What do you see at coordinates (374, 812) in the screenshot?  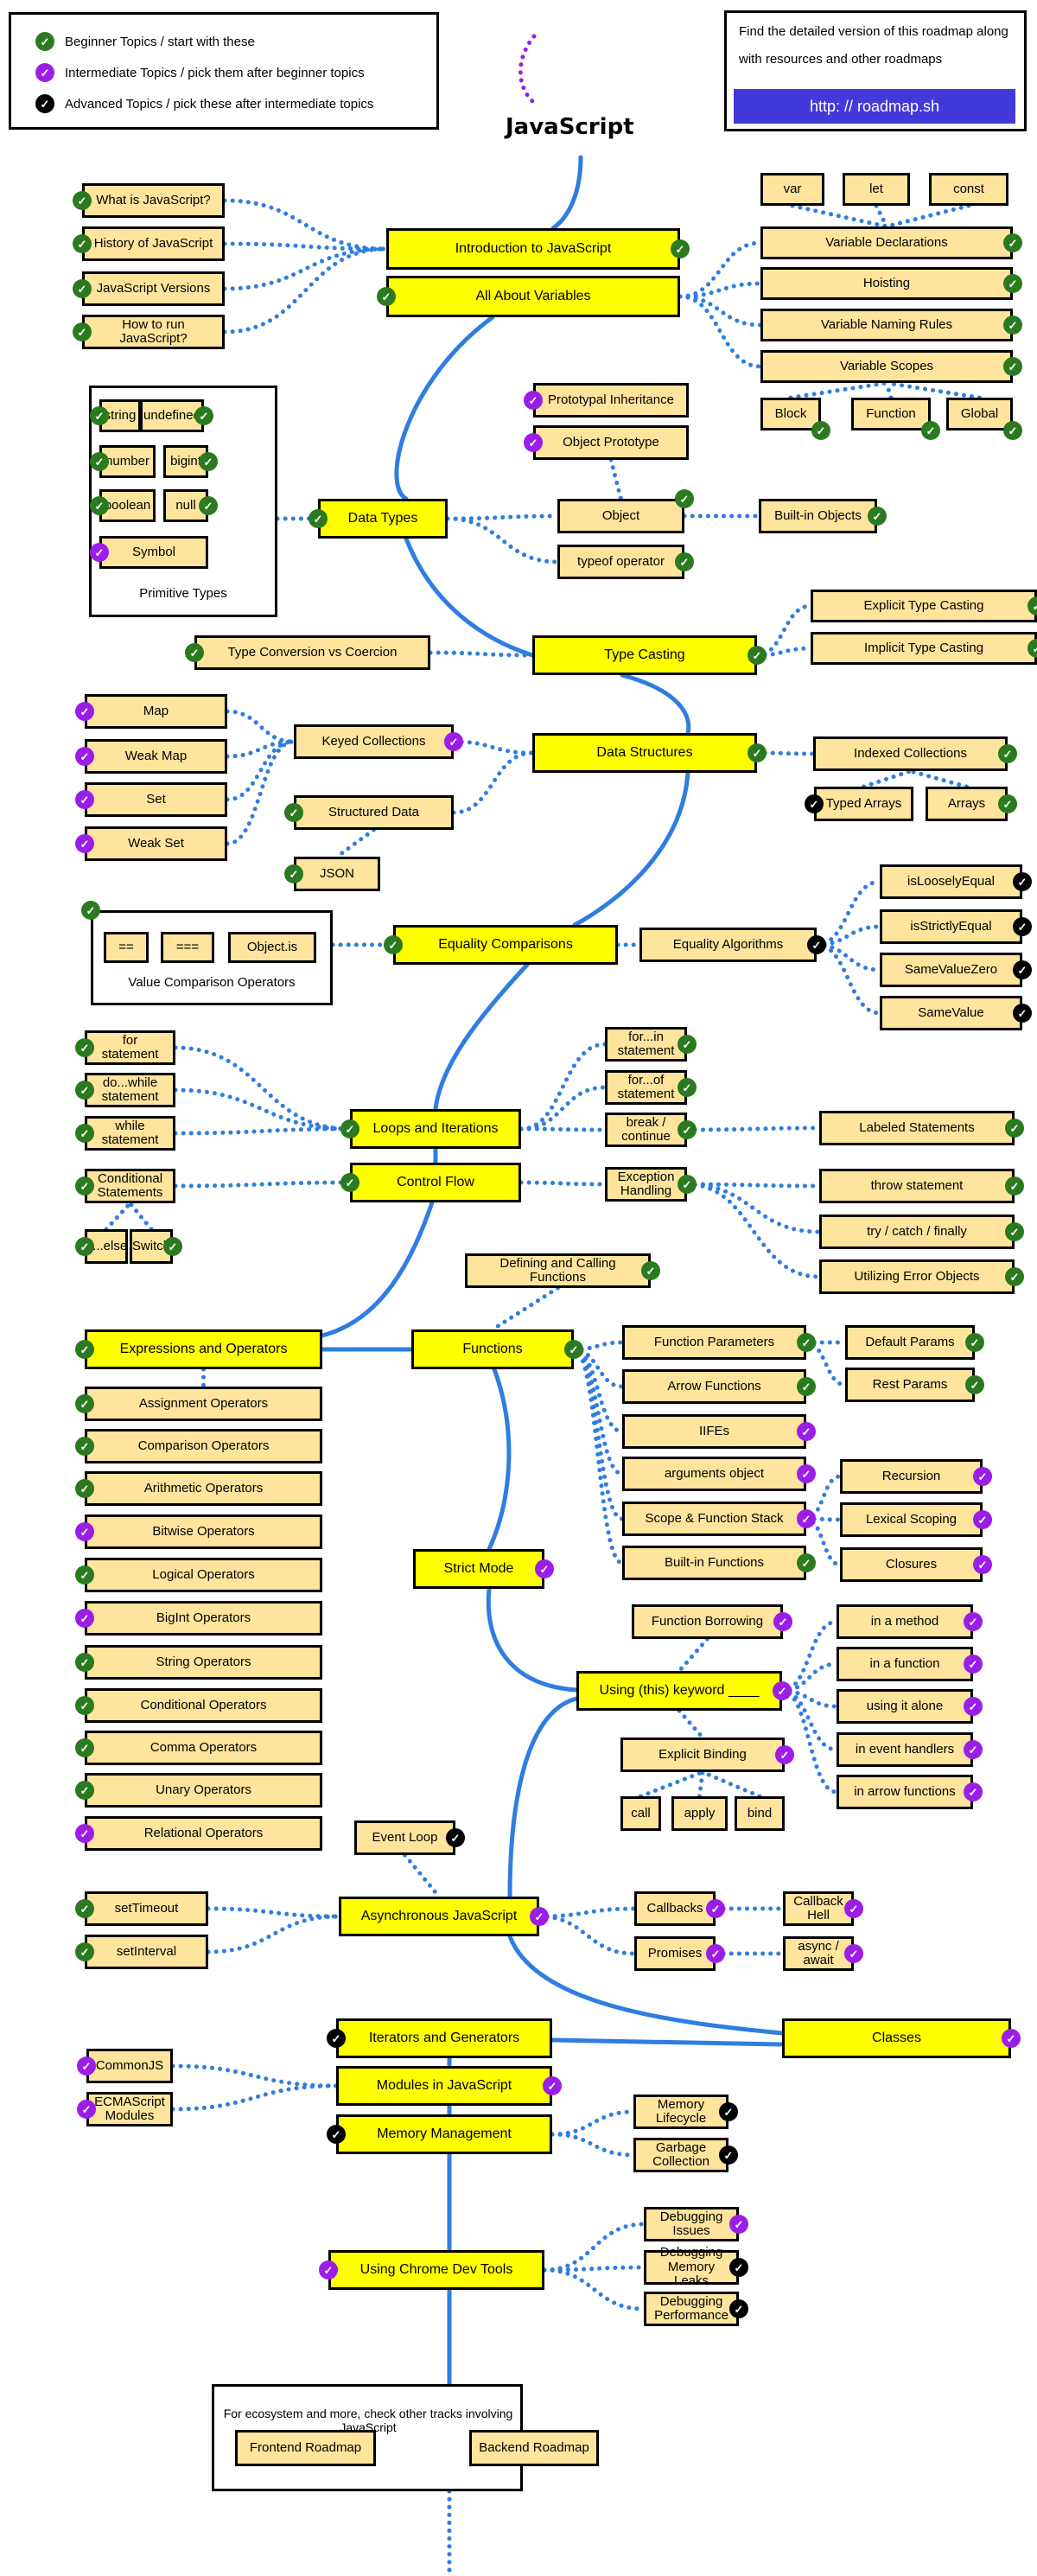 I see `node-structured: Structured Data` at bounding box center [374, 812].